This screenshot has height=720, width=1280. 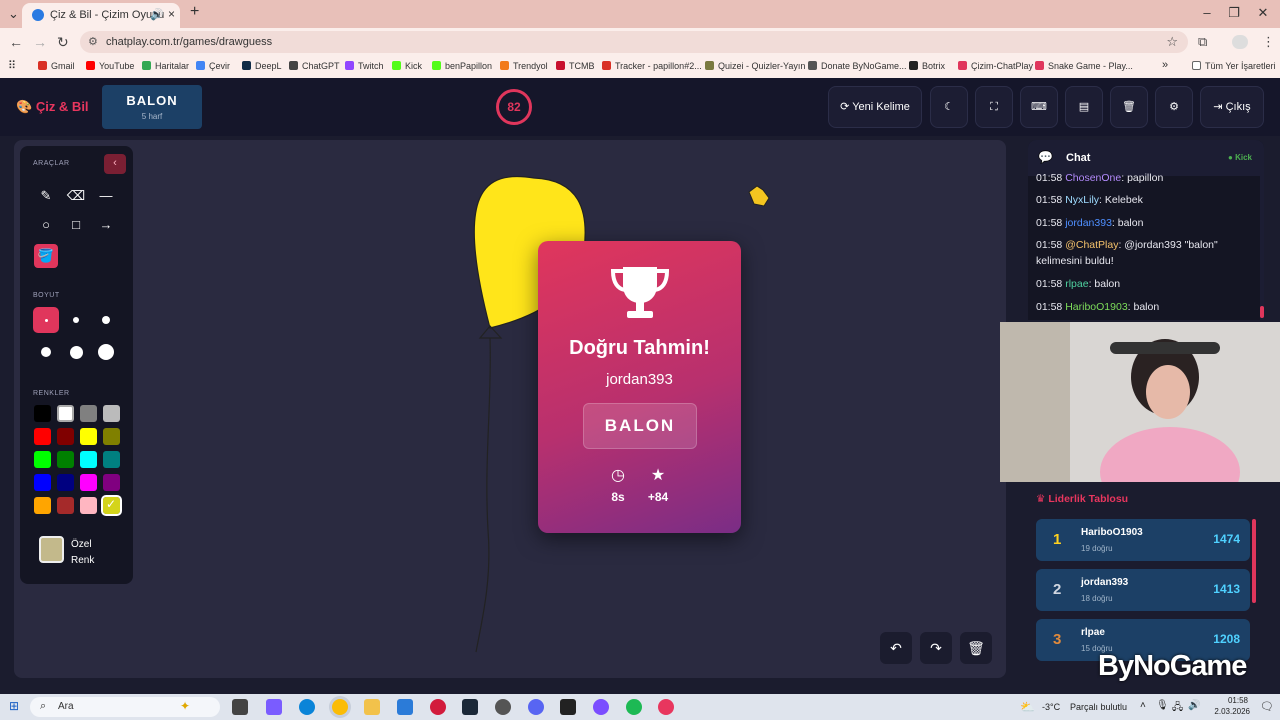 What do you see at coordinates (13, 14) in the screenshot?
I see `tab-list-icon: ⌄` at bounding box center [13, 14].